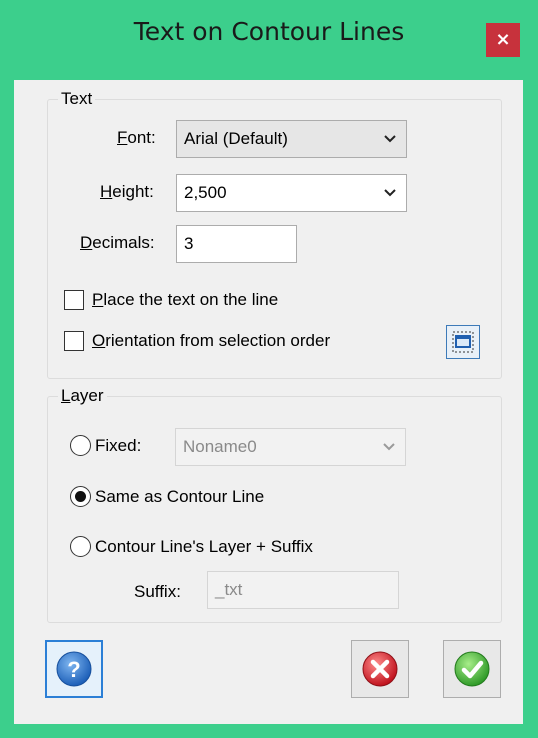 The height and width of the screenshot is (738, 538). I want to click on layer-group-legend: Layer, so click(82, 396).